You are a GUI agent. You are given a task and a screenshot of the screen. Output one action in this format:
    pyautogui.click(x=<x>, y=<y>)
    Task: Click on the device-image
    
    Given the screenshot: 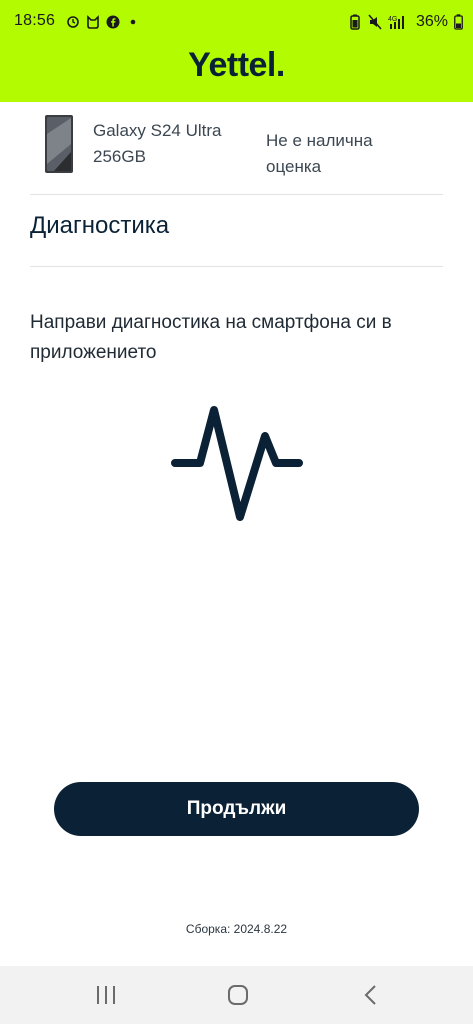 What is the action you would take?
    pyautogui.click(x=59, y=144)
    